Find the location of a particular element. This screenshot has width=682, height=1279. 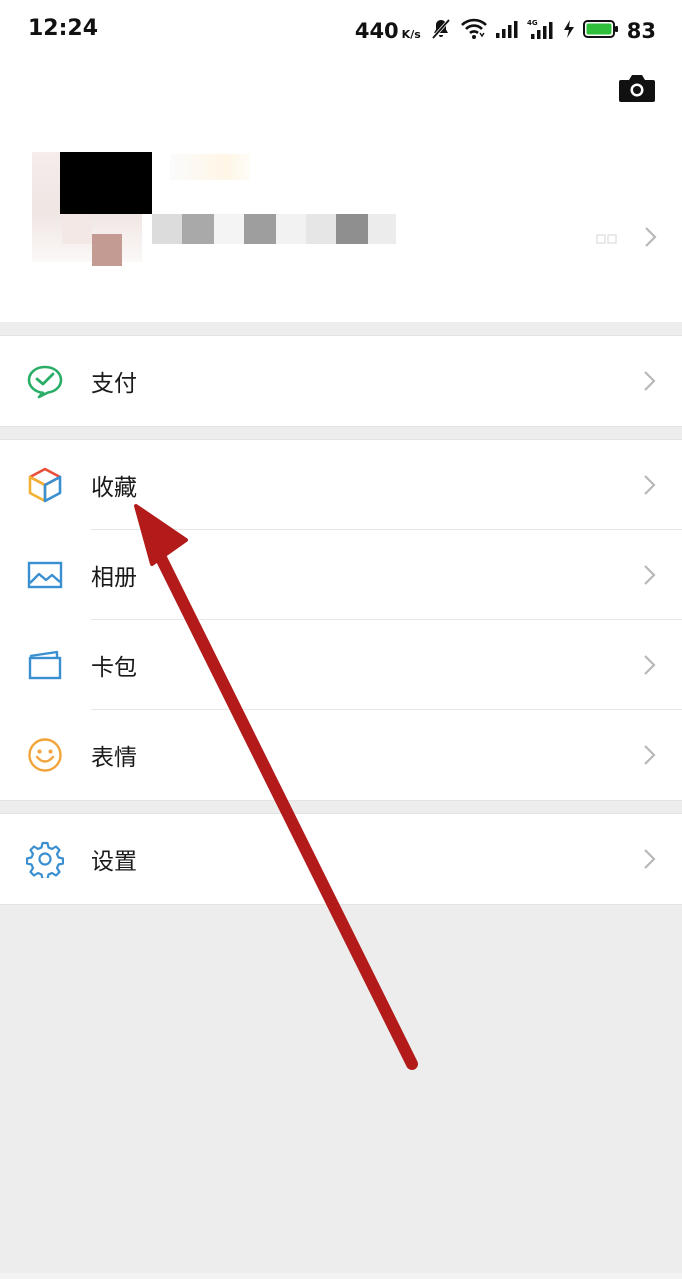

menu-item-label: 卡包 is located at coordinates (114, 668).